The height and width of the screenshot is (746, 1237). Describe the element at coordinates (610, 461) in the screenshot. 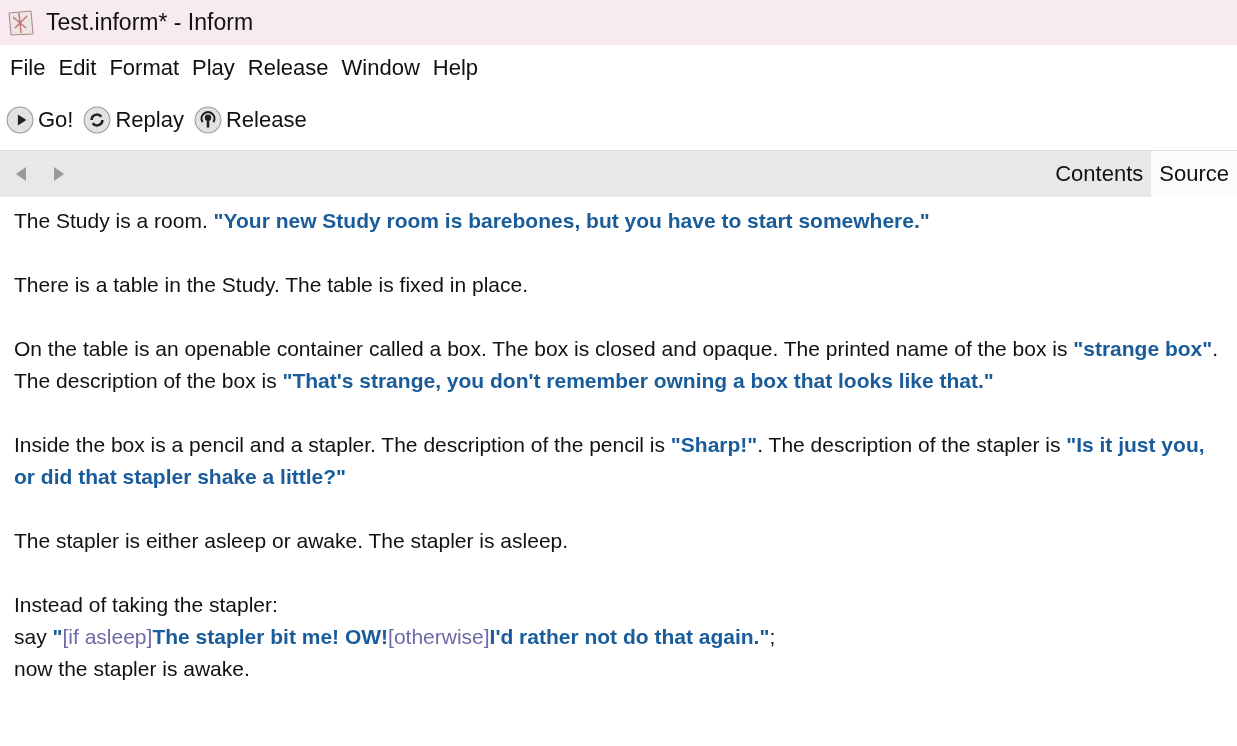

I see `source-line: Inside the box is a pencil and a stapler. The description of the pencil is "Sharp!". The description of the stapler is "Is it just you, or did that stapler shake a little?"` at that location.